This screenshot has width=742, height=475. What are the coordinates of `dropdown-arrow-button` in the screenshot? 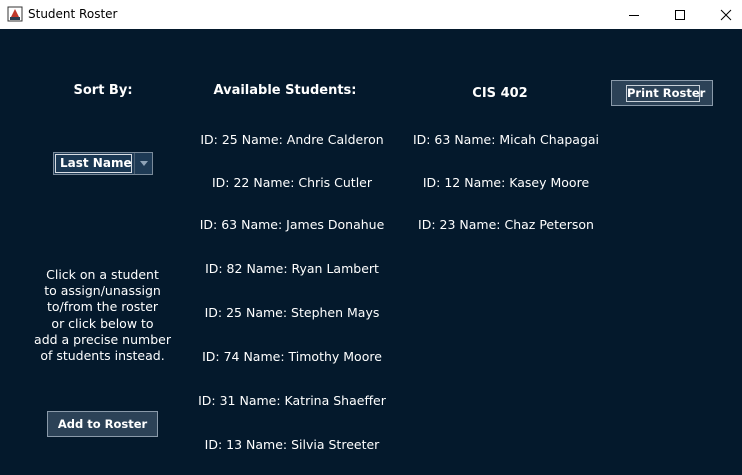 It's located at (143, 163).